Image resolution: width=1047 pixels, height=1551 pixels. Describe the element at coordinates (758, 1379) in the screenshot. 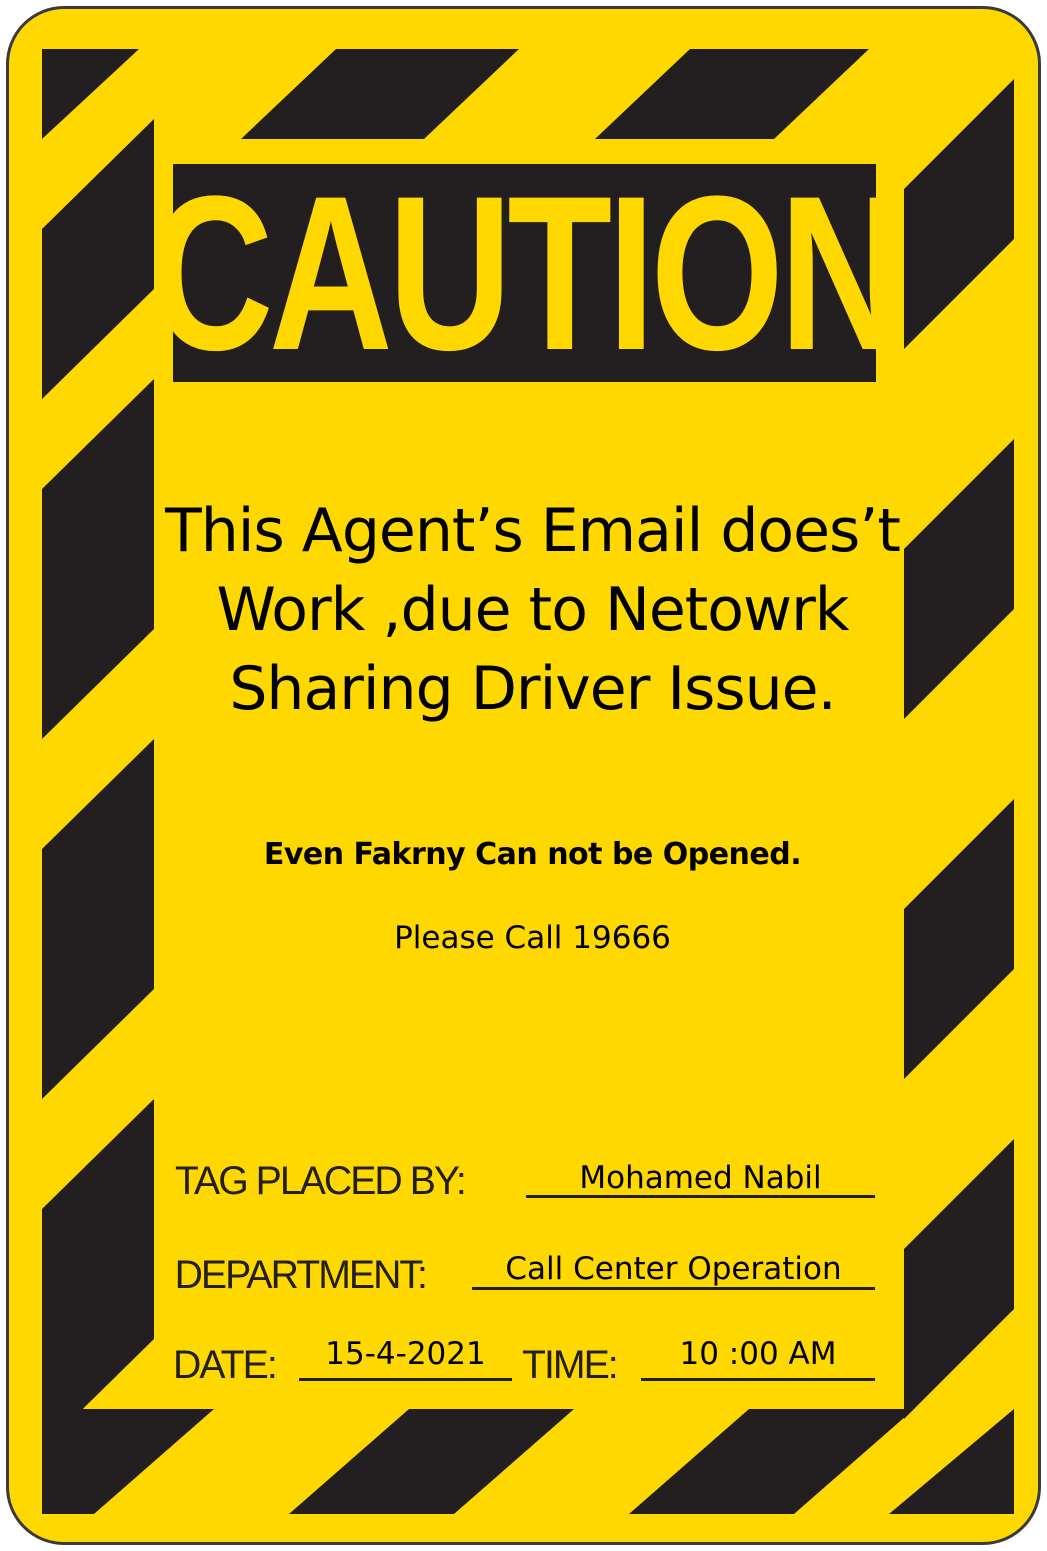

I see `time-line` at that location.